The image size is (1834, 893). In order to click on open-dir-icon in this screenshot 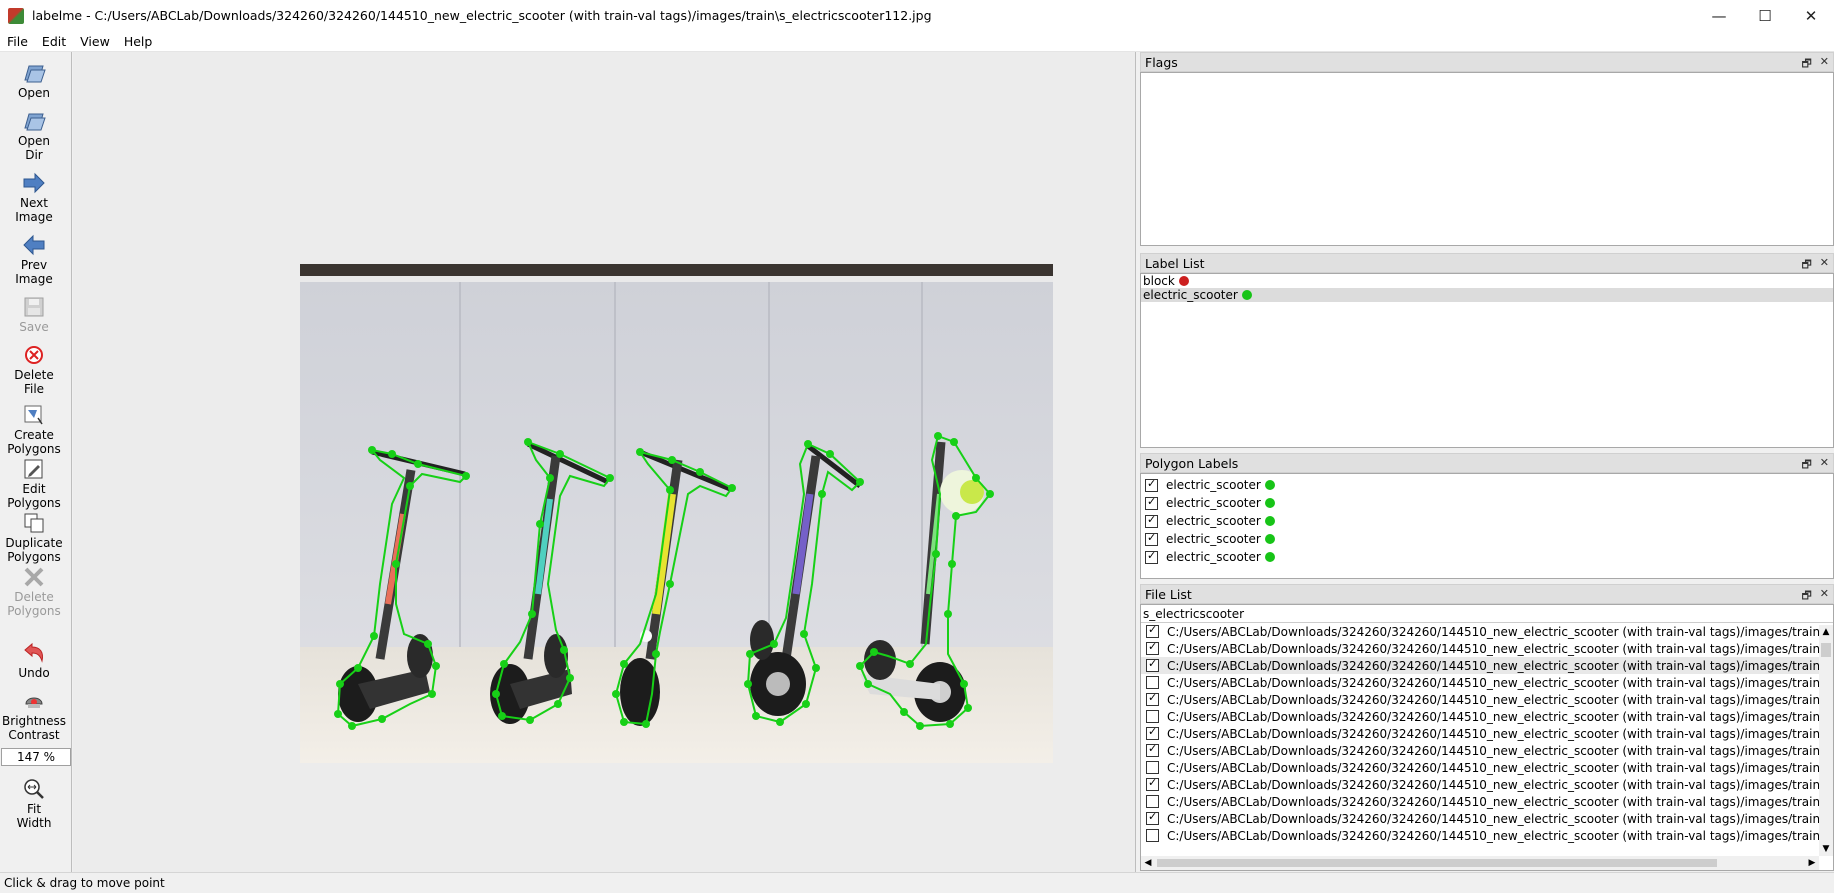, I will do `click(35, 122)`.